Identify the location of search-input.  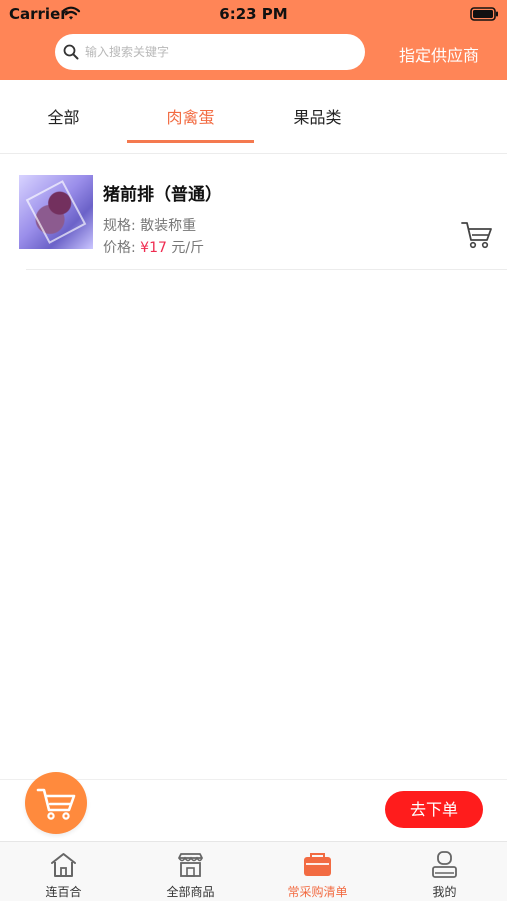
(217, 52).